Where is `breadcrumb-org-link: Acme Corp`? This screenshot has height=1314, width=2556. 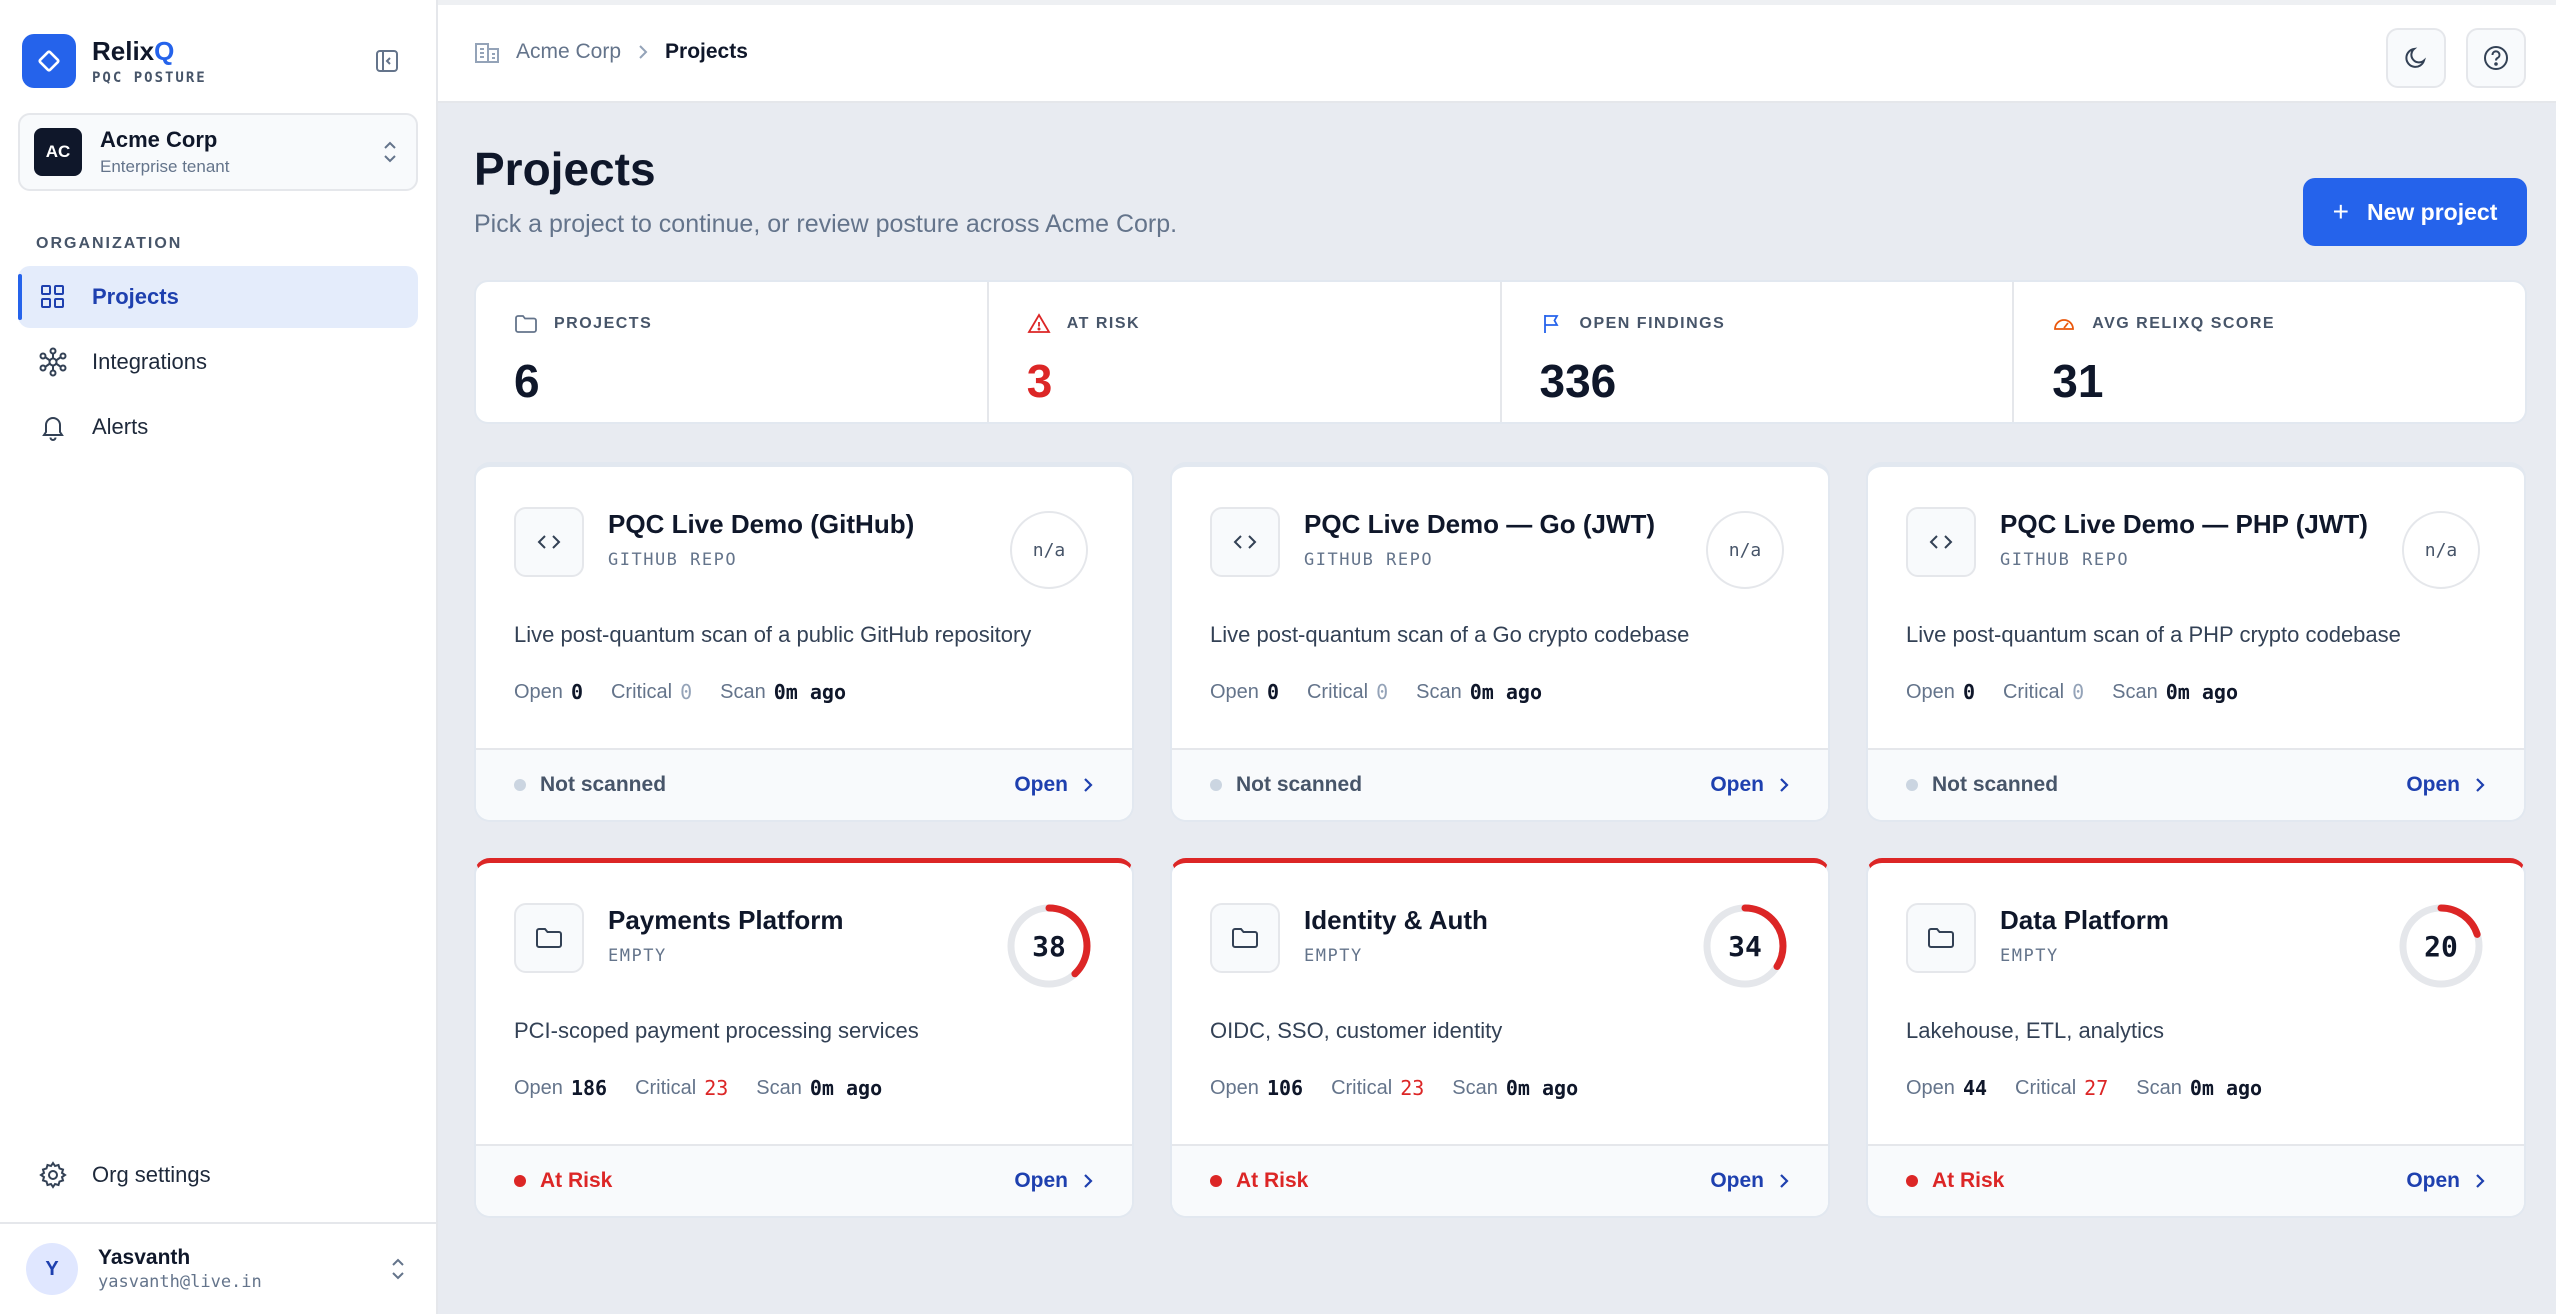
breadcrumb-org-link: Acme Corp is located at coordinates (568, 52).